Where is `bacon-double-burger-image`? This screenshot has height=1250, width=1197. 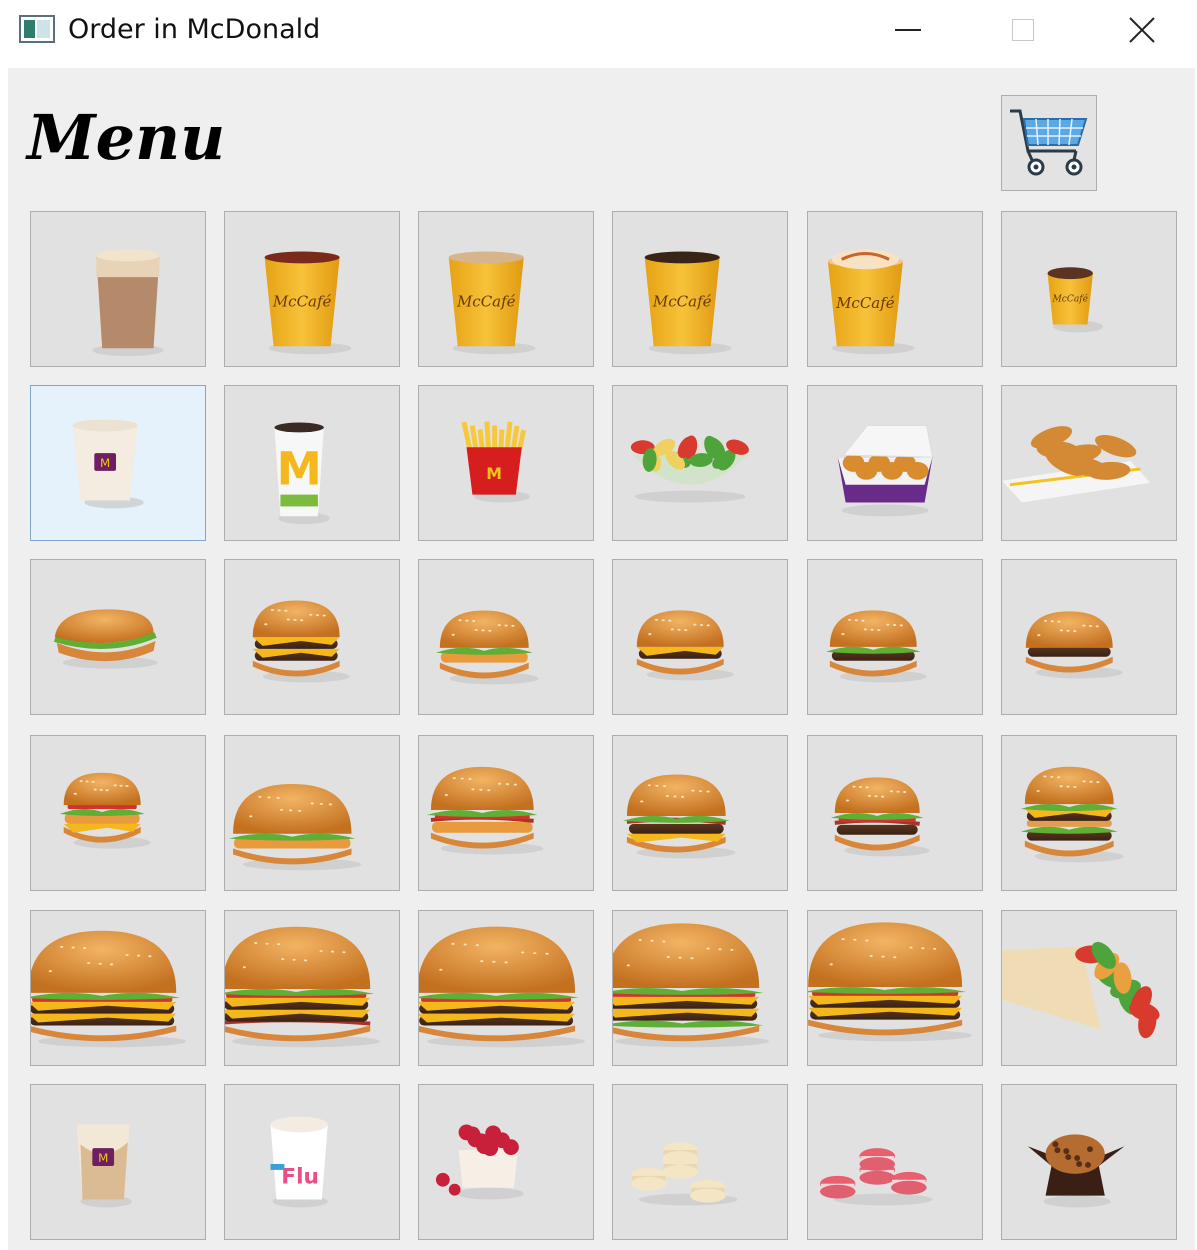
bacon-double-burger-image is located at coordinates (679, 816).